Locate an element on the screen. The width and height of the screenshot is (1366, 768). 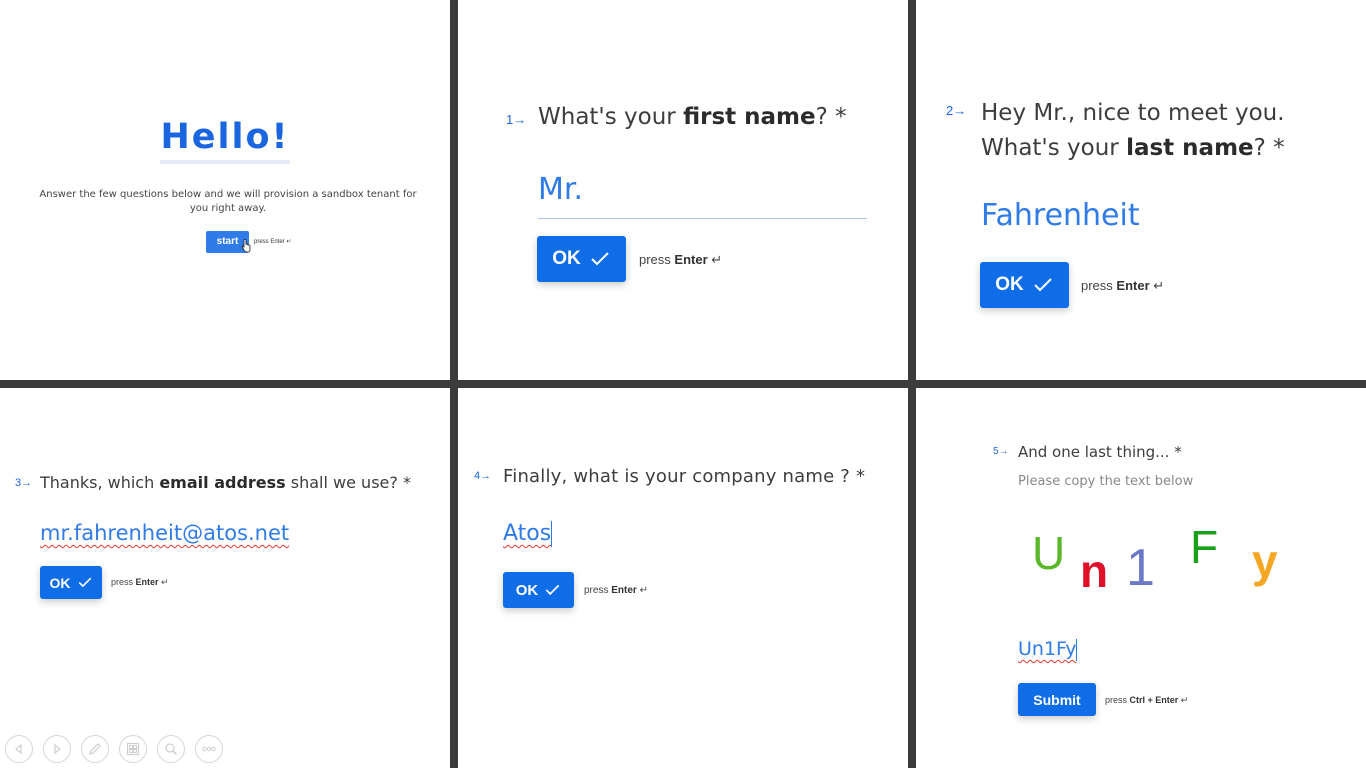
captcha-input: Un1Fy is located at coordinates (1048, 649).